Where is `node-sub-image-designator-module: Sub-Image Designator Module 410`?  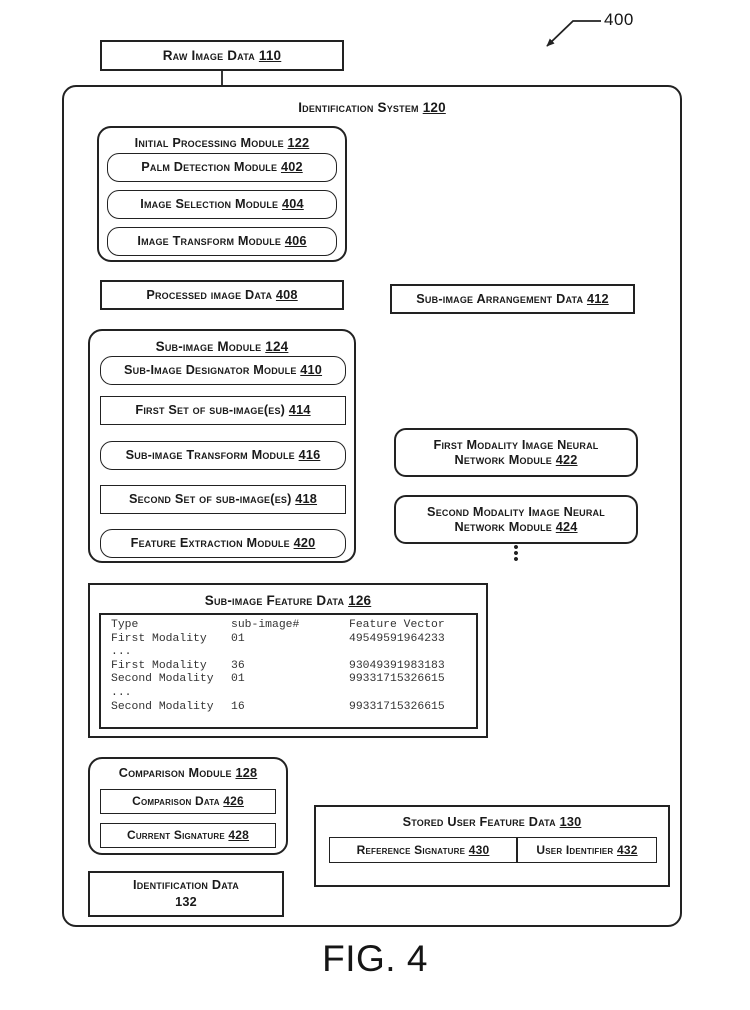 node-sub-image-designator-module: Sub-Image Designator Module 410 is located at coordinates (223, 370).